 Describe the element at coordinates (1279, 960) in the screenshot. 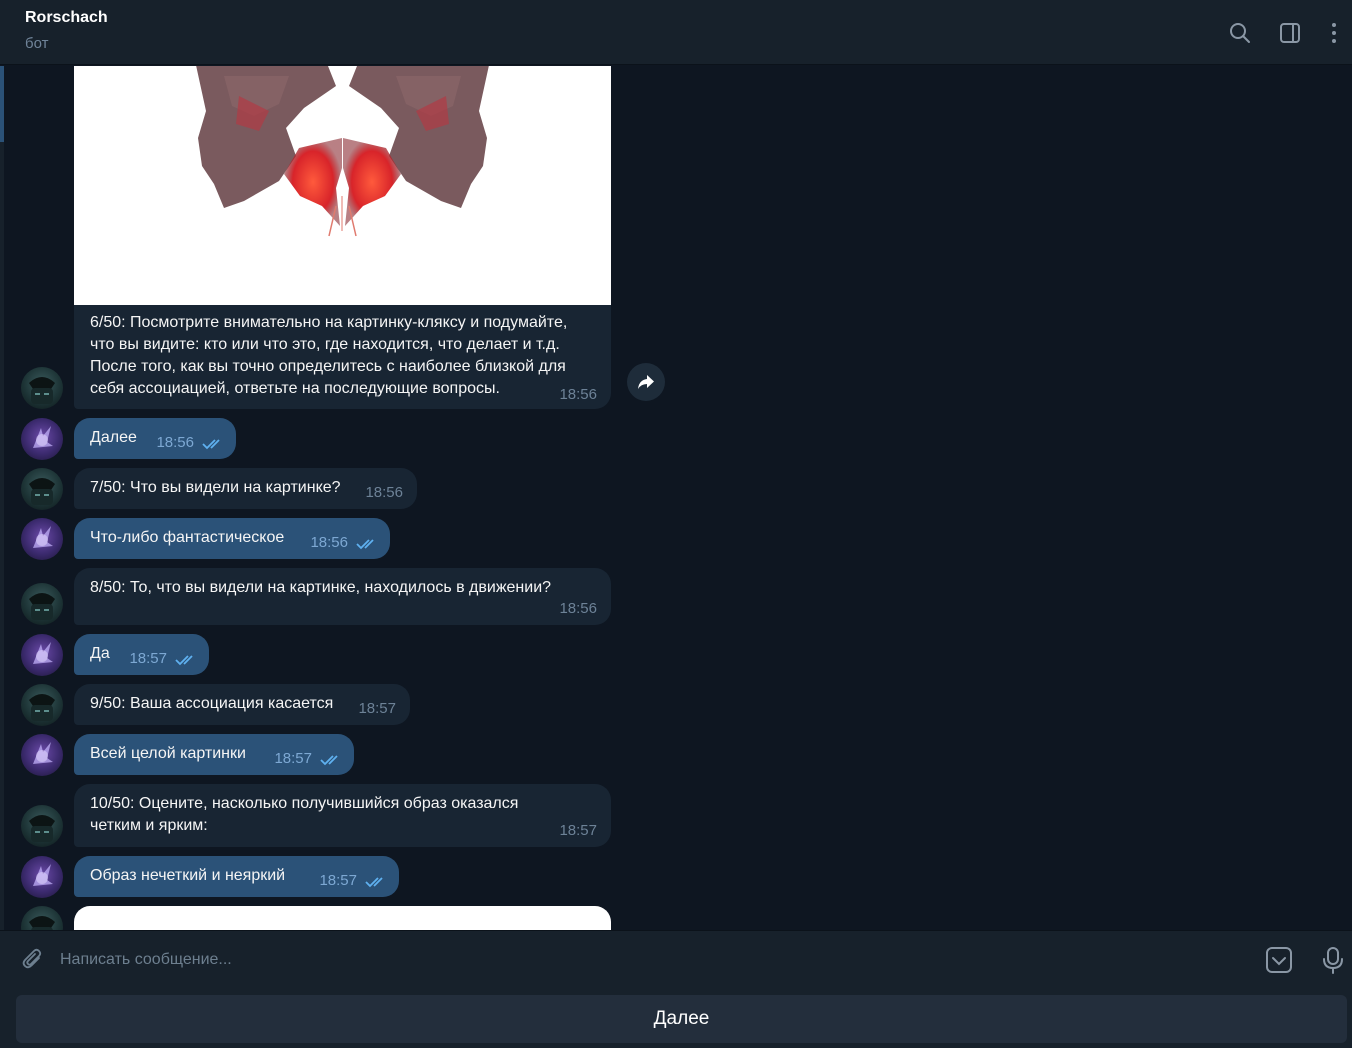

I see `keyboard-icon` at that location.